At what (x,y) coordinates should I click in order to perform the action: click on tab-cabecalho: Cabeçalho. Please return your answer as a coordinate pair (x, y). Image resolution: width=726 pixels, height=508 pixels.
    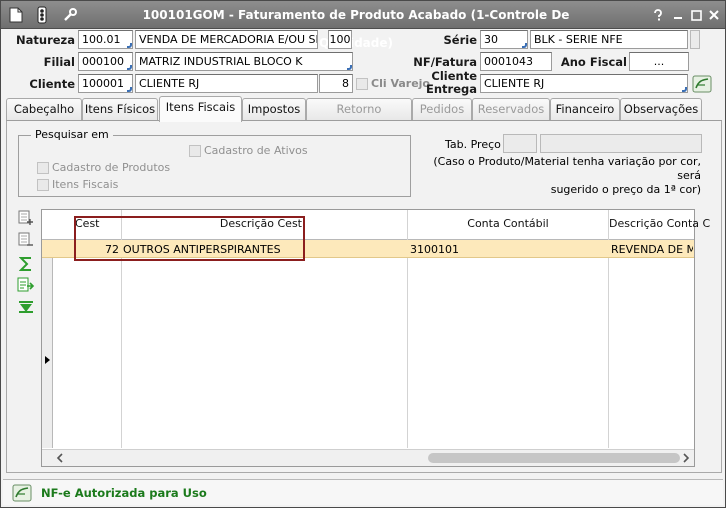
    Looking at the image, I should click on (44, 109).